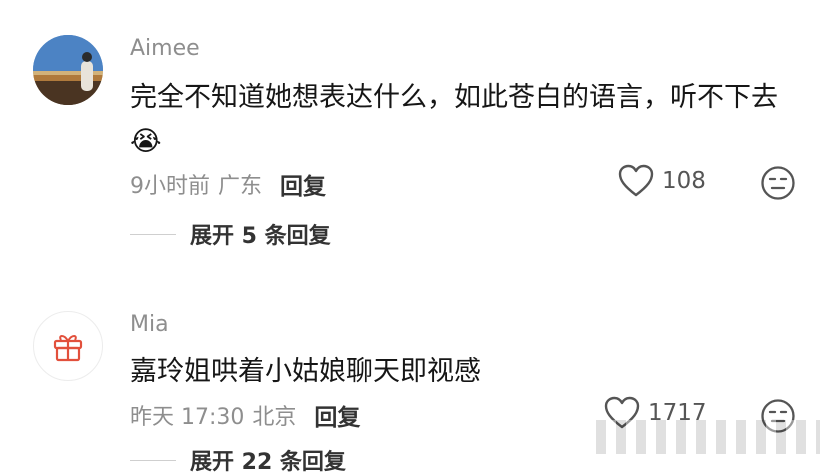  What do you see at coordinates (187, 417) in the screenshot?
I see `comment-time: 昨天 17:30` at bounding box center [187, 417].